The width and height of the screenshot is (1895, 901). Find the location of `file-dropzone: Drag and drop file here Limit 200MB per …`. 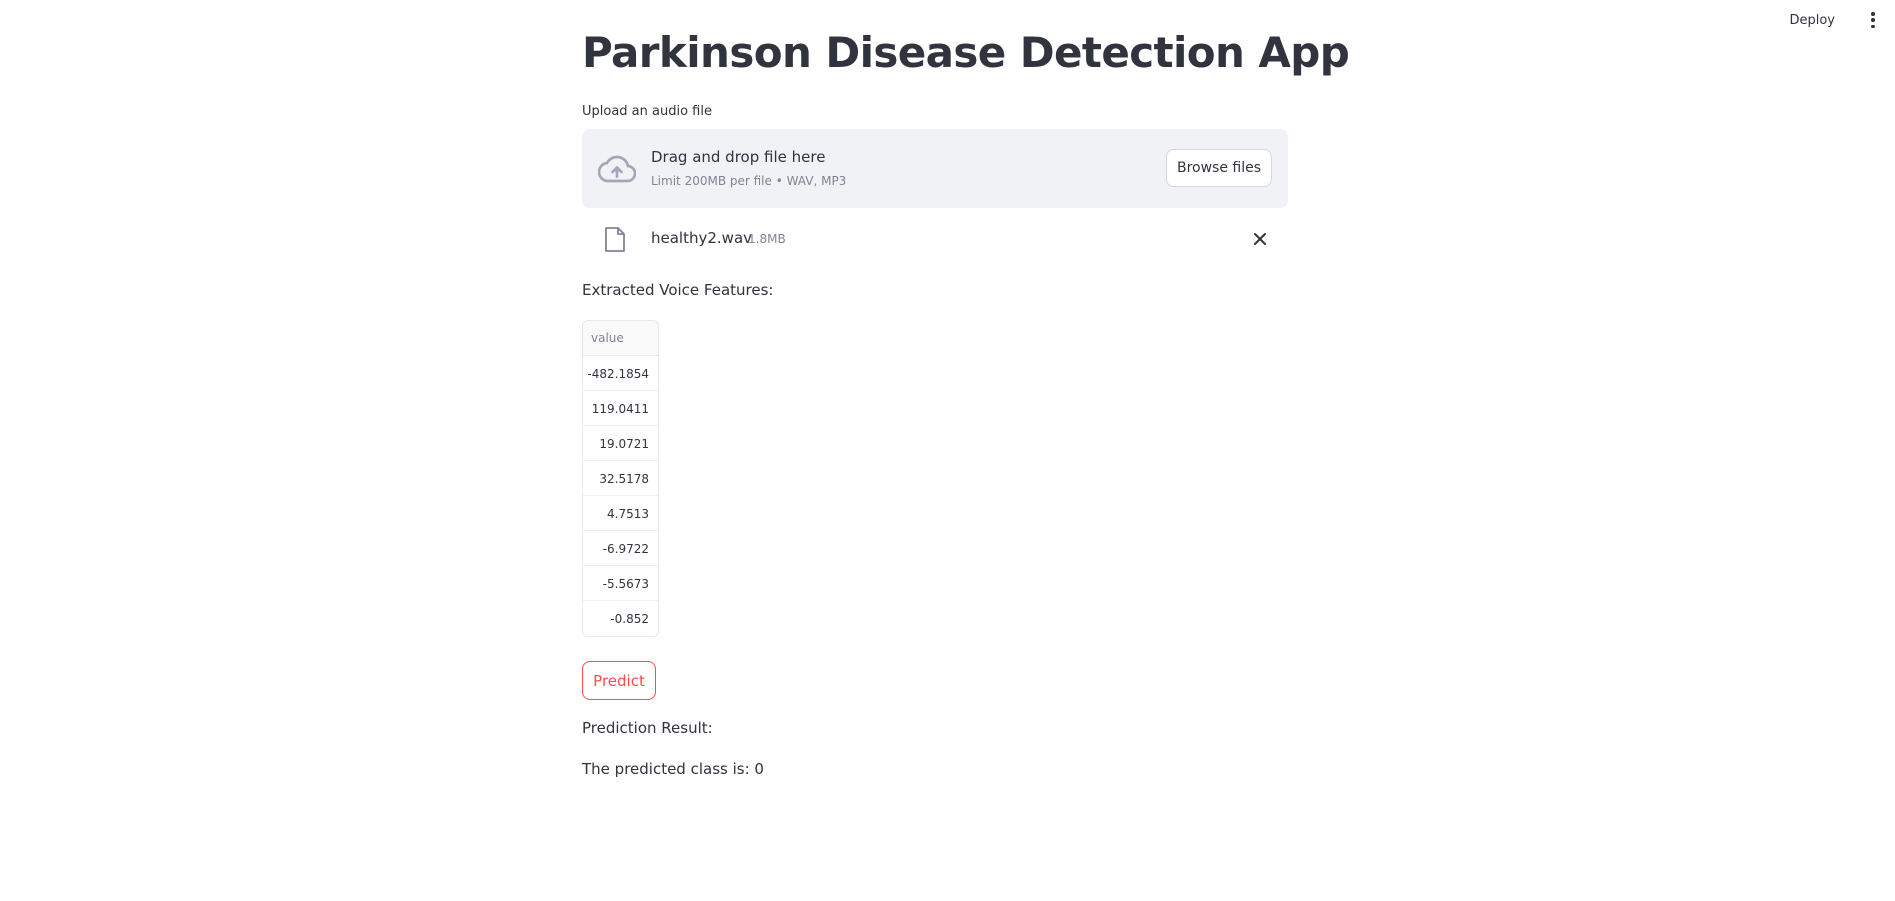

file-dropzone: Drag and drop file here Limit 200MB per … is located at coordinates (935, 168).